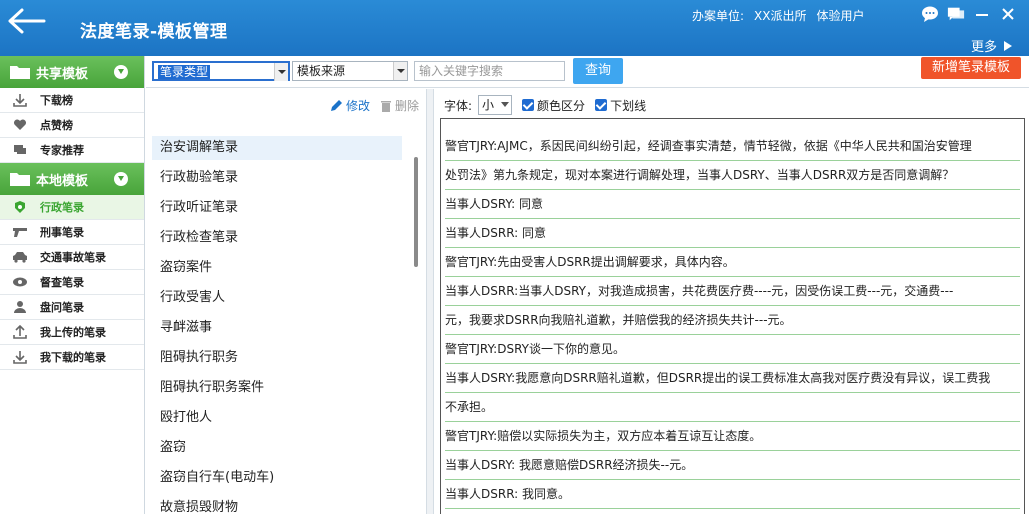  Describe the element at coordinates (72, 150) in the screenshot. I see `sidebar-item-expert: 专家推荐` at that location.